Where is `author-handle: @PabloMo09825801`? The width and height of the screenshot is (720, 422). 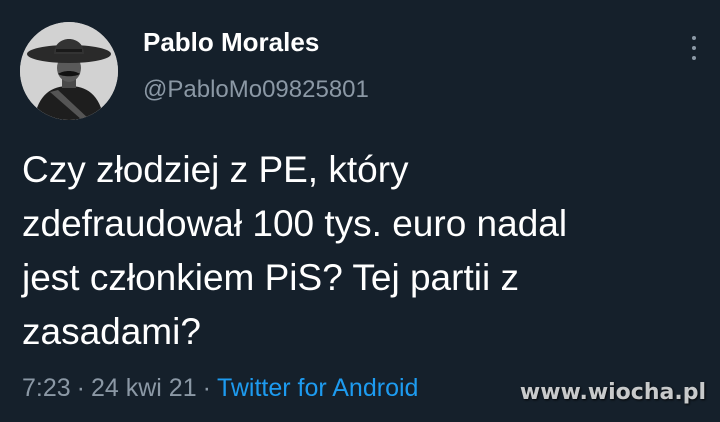 author-handle: @PabloMo09825801 is located at coordinates (256, 90).